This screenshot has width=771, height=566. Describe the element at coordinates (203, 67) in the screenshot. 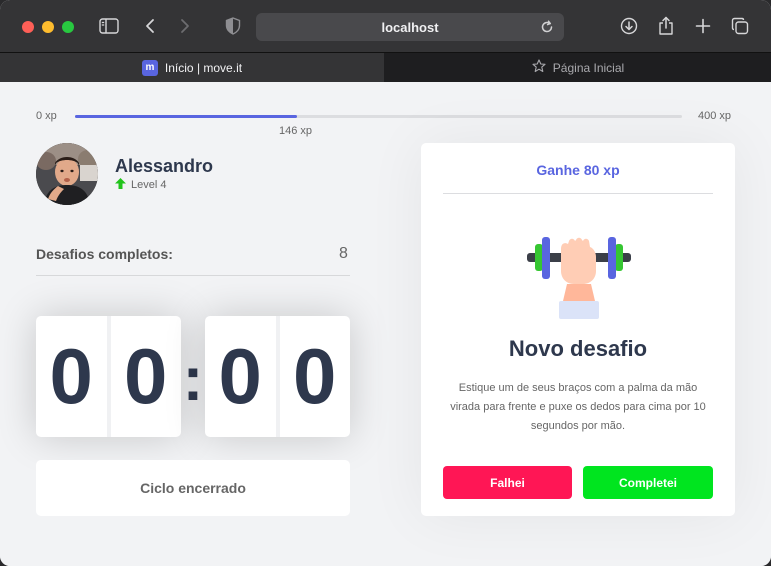

I see `tab-label: Início | move.it` at that location.